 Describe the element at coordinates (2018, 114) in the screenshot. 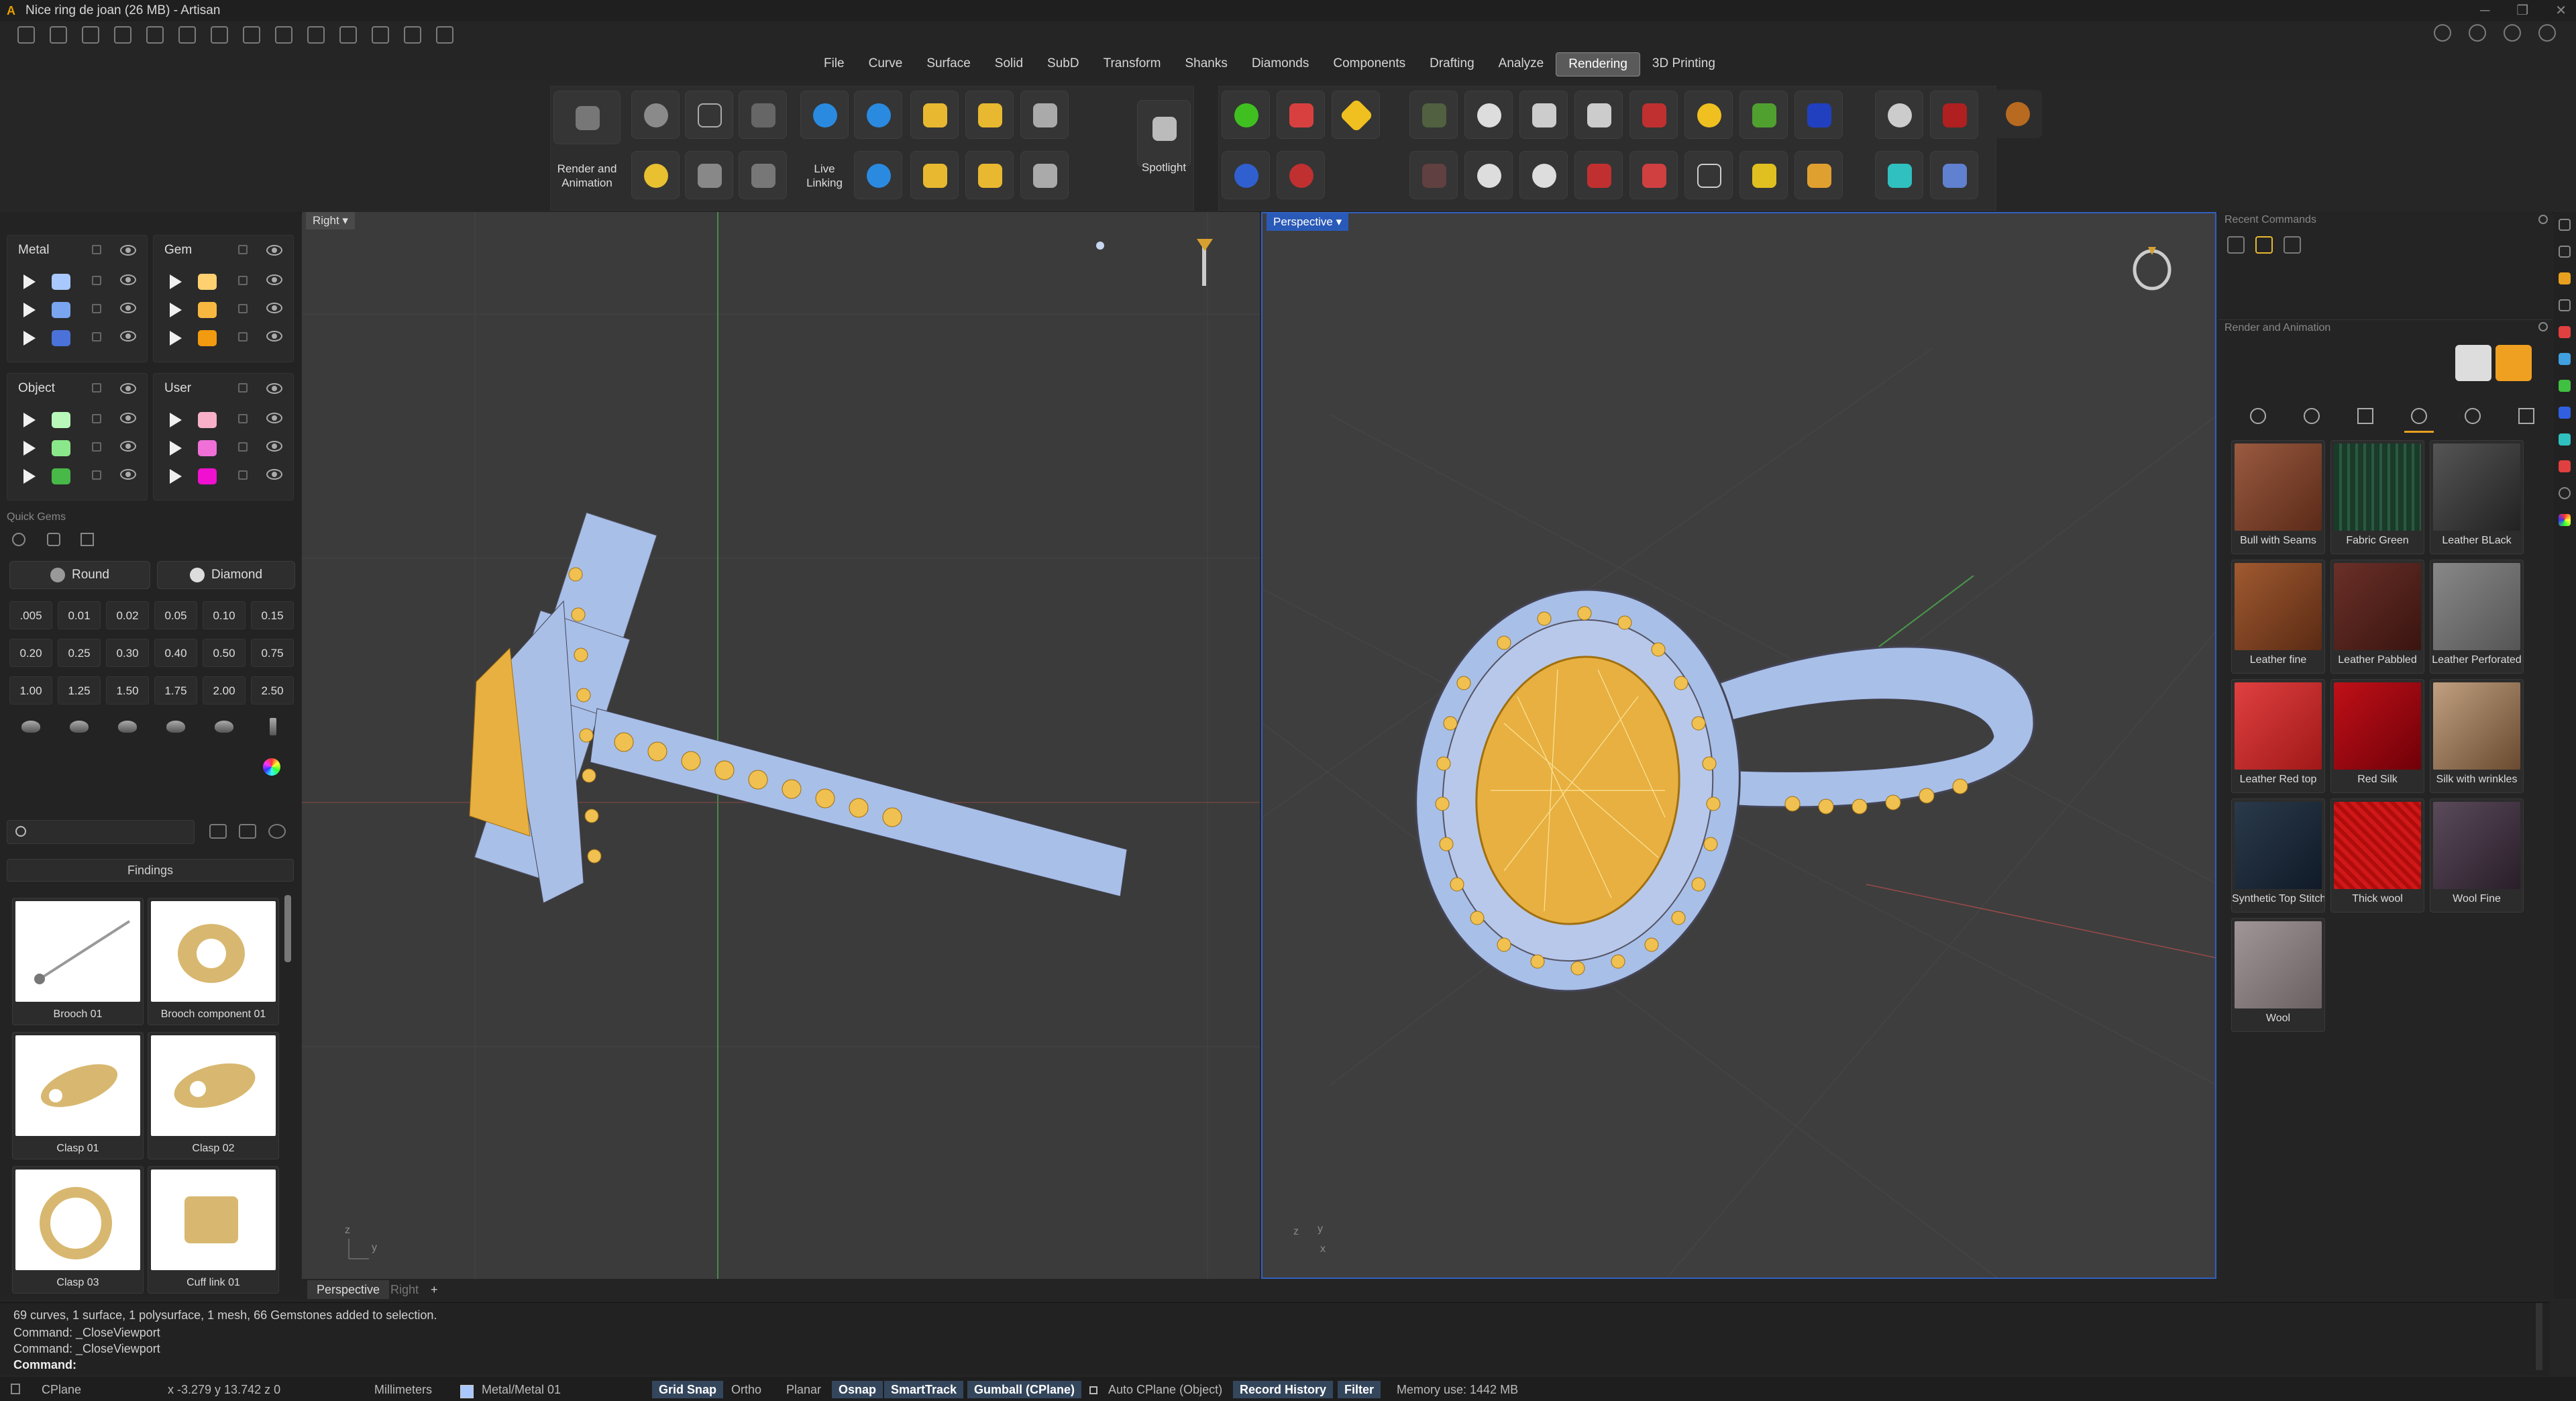

I see `orb-button` at that location.